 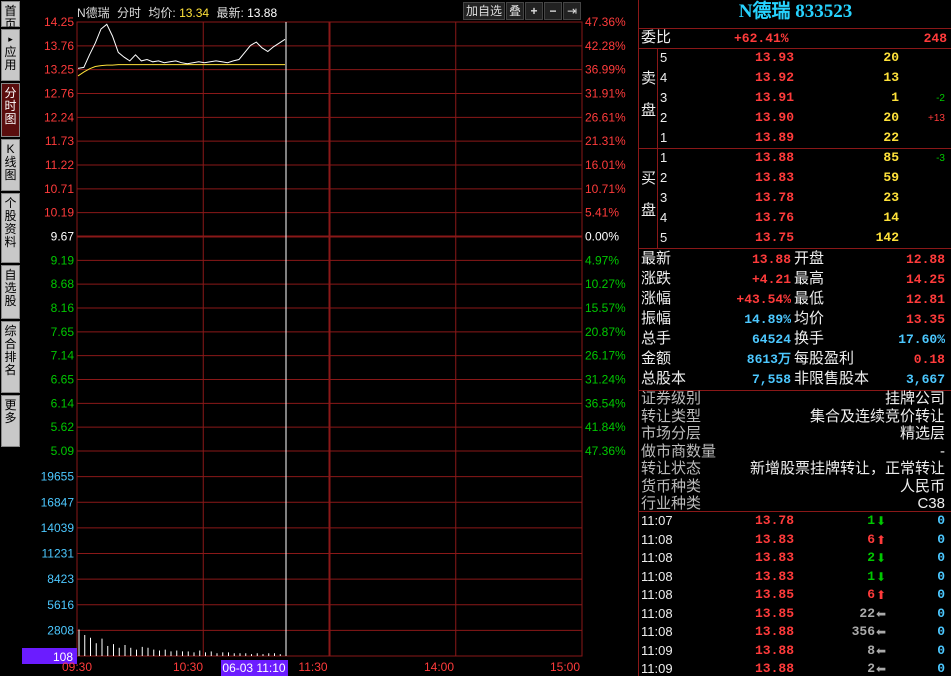 What do you see at coordinates (774, 158) in the screenshot?
I see `book-price: 13.88` at bounding box center [774, 158].